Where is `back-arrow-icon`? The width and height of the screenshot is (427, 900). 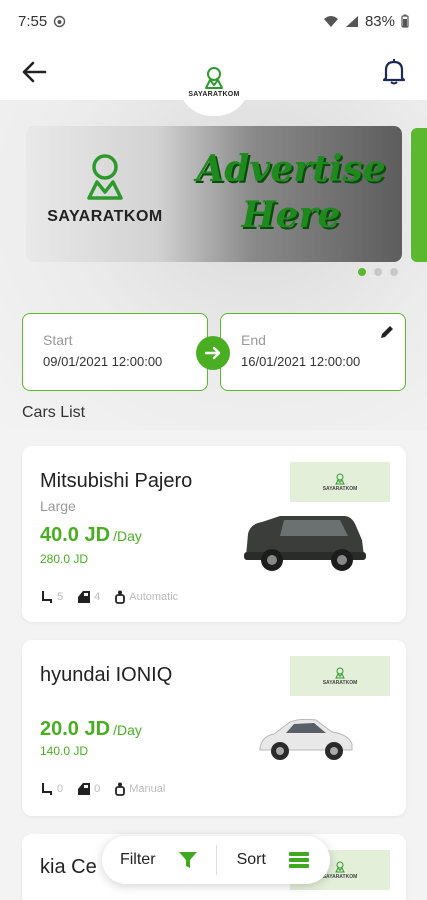 back-arrow-icon is located at coordinates (34, 72).